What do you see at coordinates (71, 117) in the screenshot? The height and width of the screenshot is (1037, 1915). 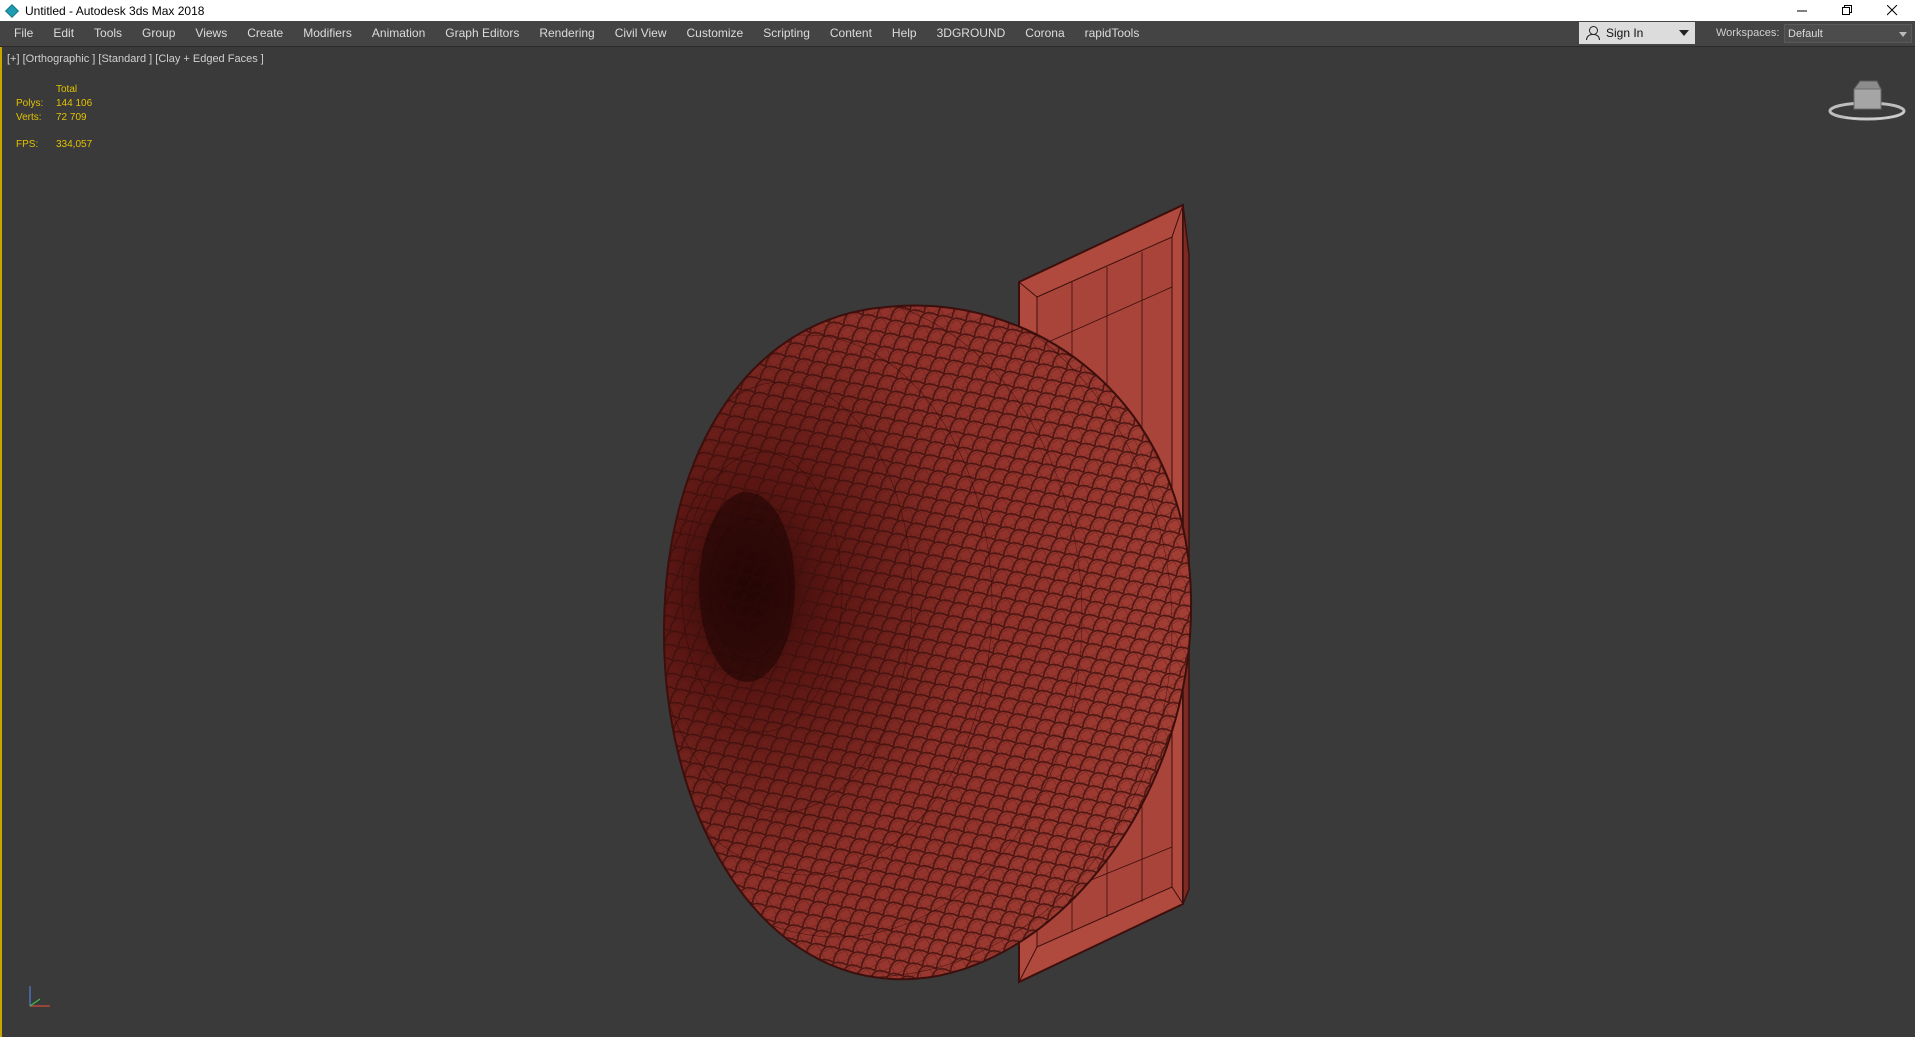 I see `stats-verts-value: 72 709` at bounding box center [71, 117].